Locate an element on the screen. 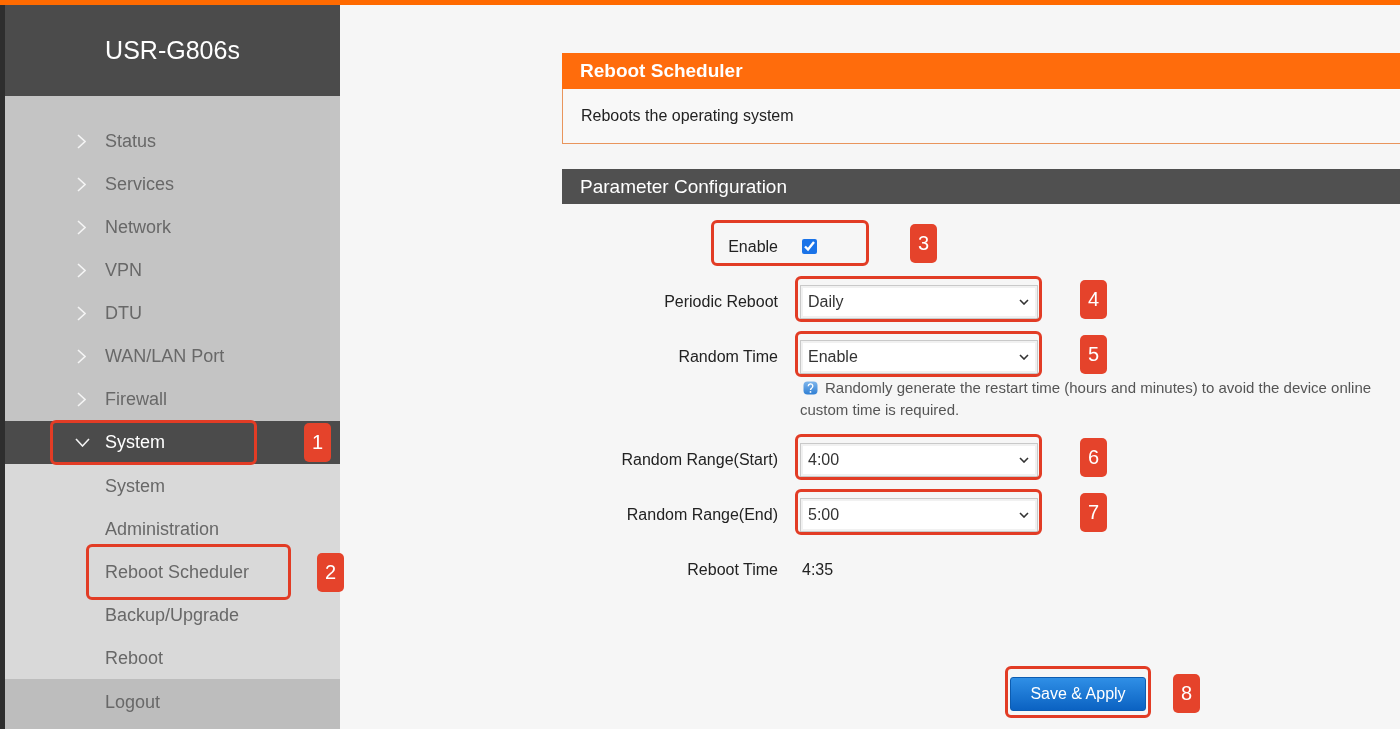 This screenshot has height=729, width=1400. logout-item: Logout is located at coordinates (133, 702).